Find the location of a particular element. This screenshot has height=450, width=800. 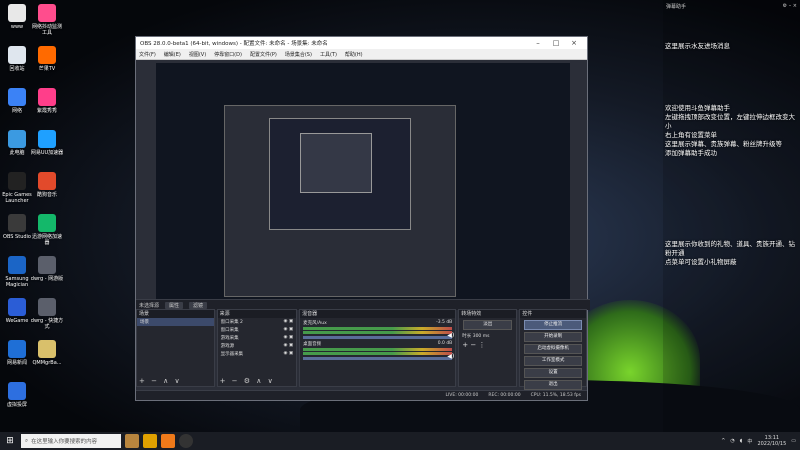

tray-arrow-icon: ^ is located at coordinates (723, 441).